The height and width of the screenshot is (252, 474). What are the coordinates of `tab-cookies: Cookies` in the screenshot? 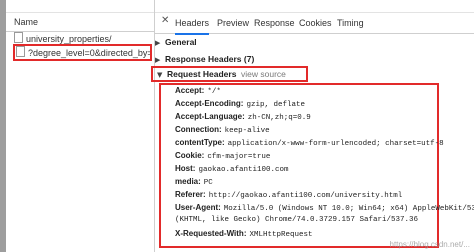 It's located at (315, 23).